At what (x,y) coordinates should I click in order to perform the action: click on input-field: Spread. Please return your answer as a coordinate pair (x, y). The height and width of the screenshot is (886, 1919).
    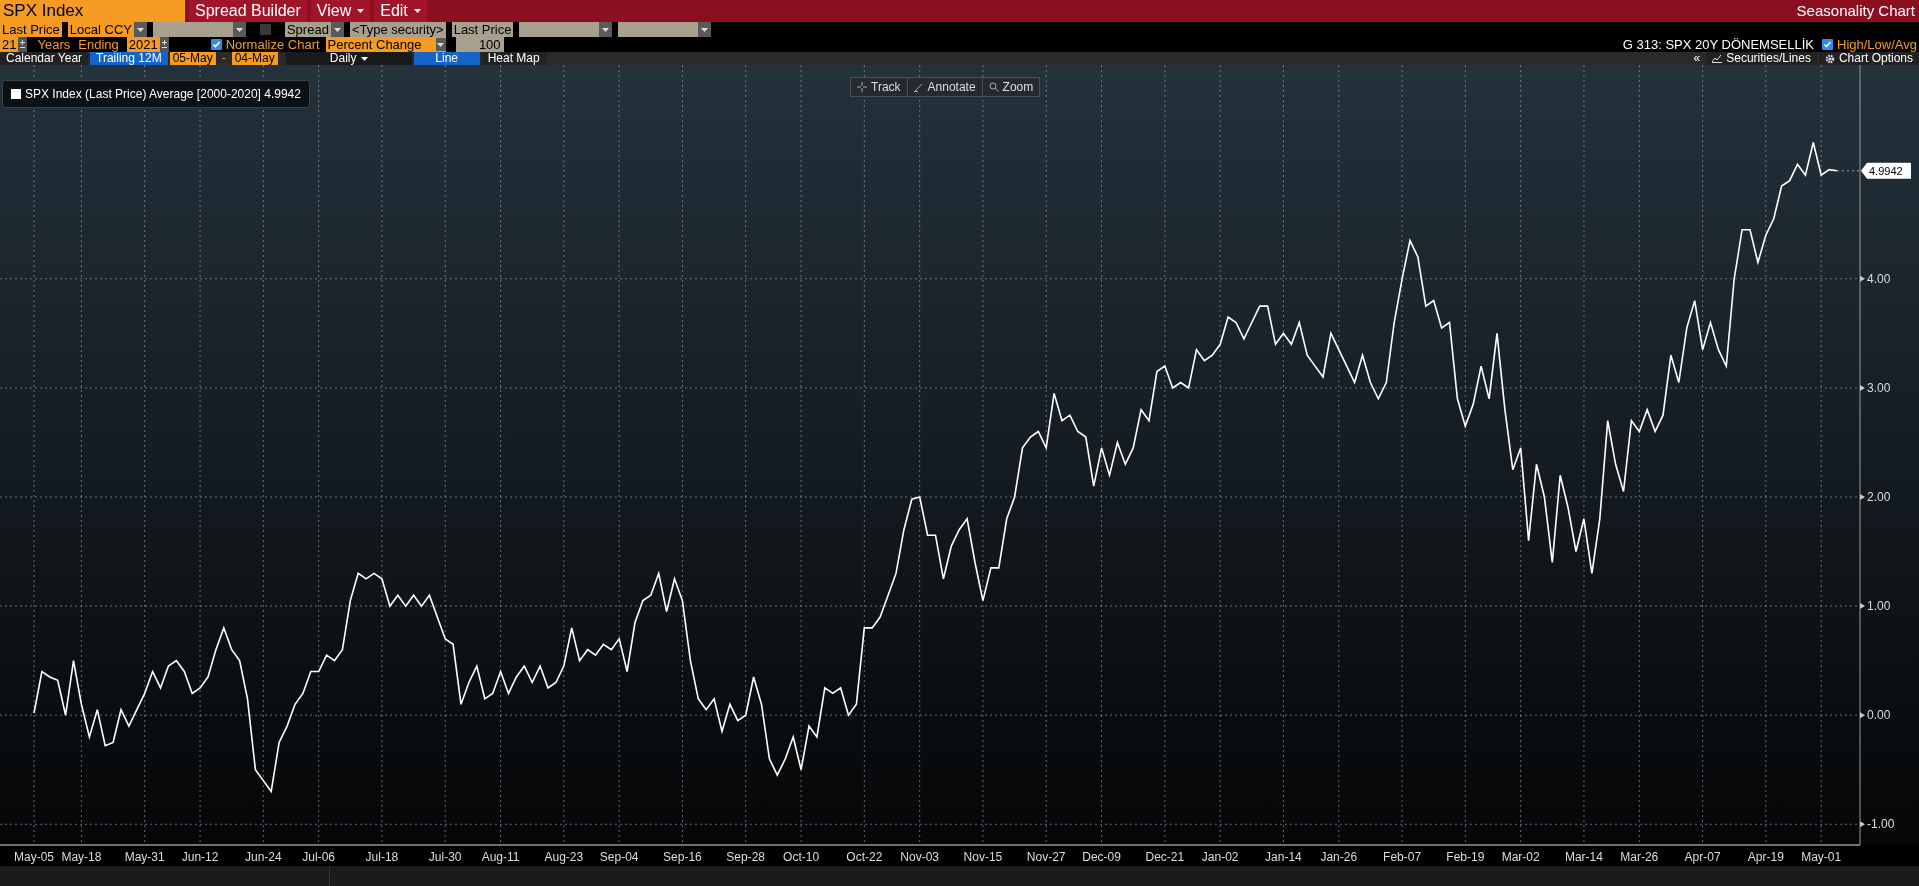
    Looking at the image, I should click on (307, 29).